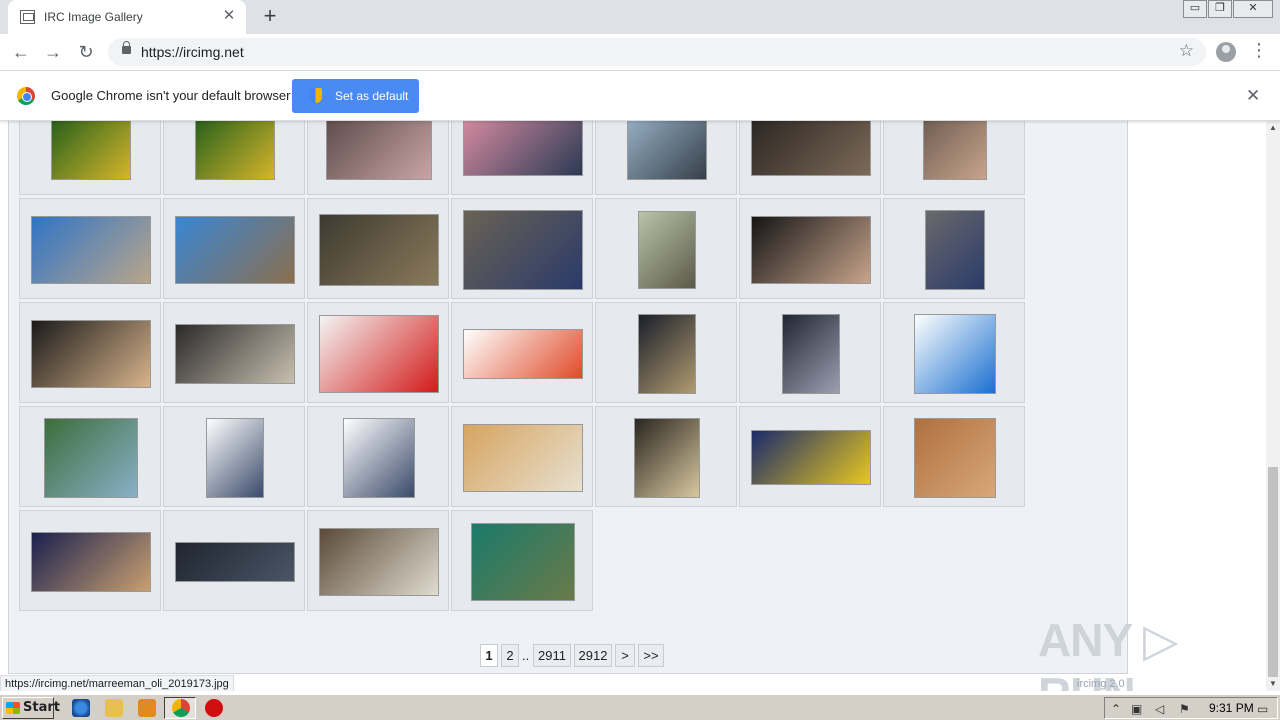 This screenshot has width=1280, height=720. What do you see at coordinates (180, 708) in the screenshot?
I see `taskbar-chrome-button` at bounding box center [180, 708].